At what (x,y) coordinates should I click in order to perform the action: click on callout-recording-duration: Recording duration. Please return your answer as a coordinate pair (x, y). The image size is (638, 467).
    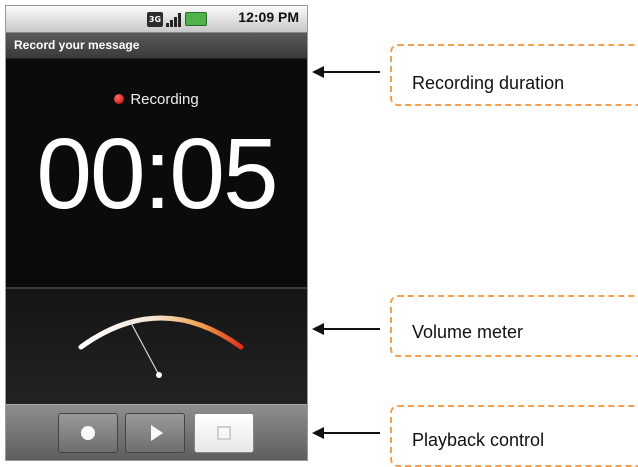
    Looking at the image, I should click on (514, 75).